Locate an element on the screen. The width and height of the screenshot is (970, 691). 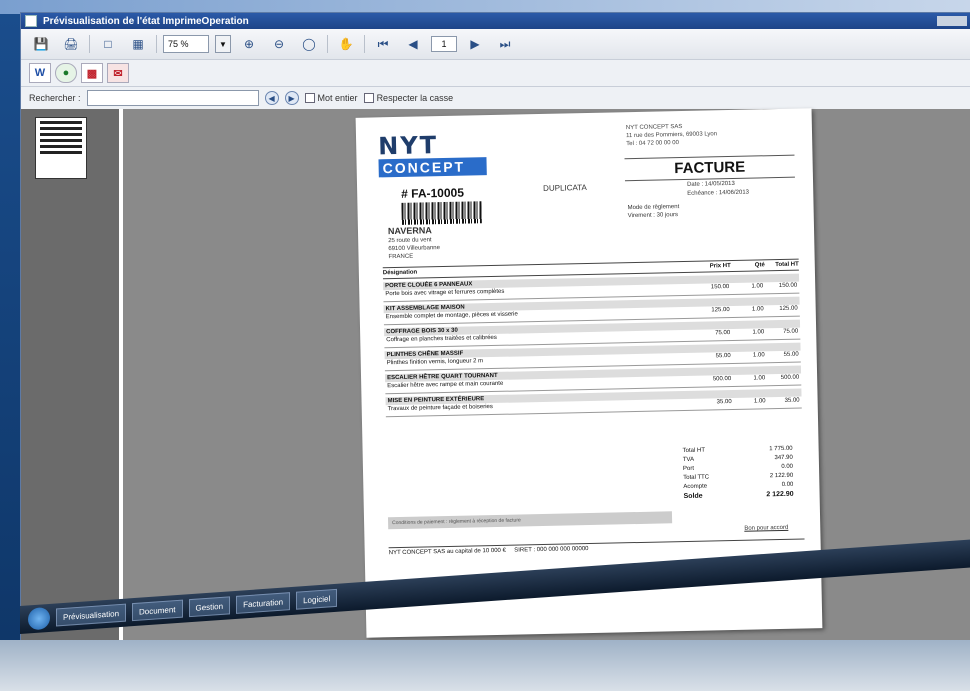
multi-page-icon: ▦ is located at coordinates (138, 44).